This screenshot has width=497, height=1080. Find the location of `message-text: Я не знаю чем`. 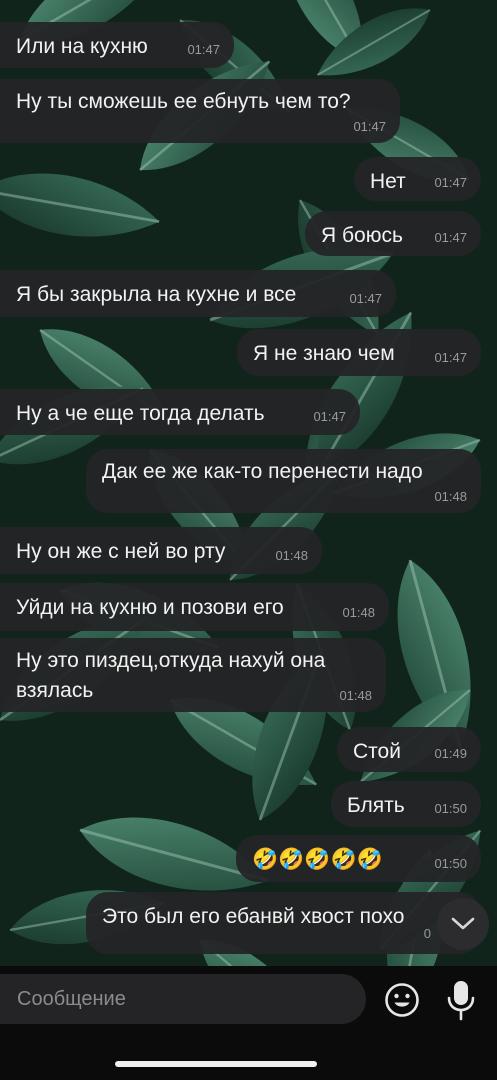

message-text: Я не знаю чем is located at coordinates (324, 353).